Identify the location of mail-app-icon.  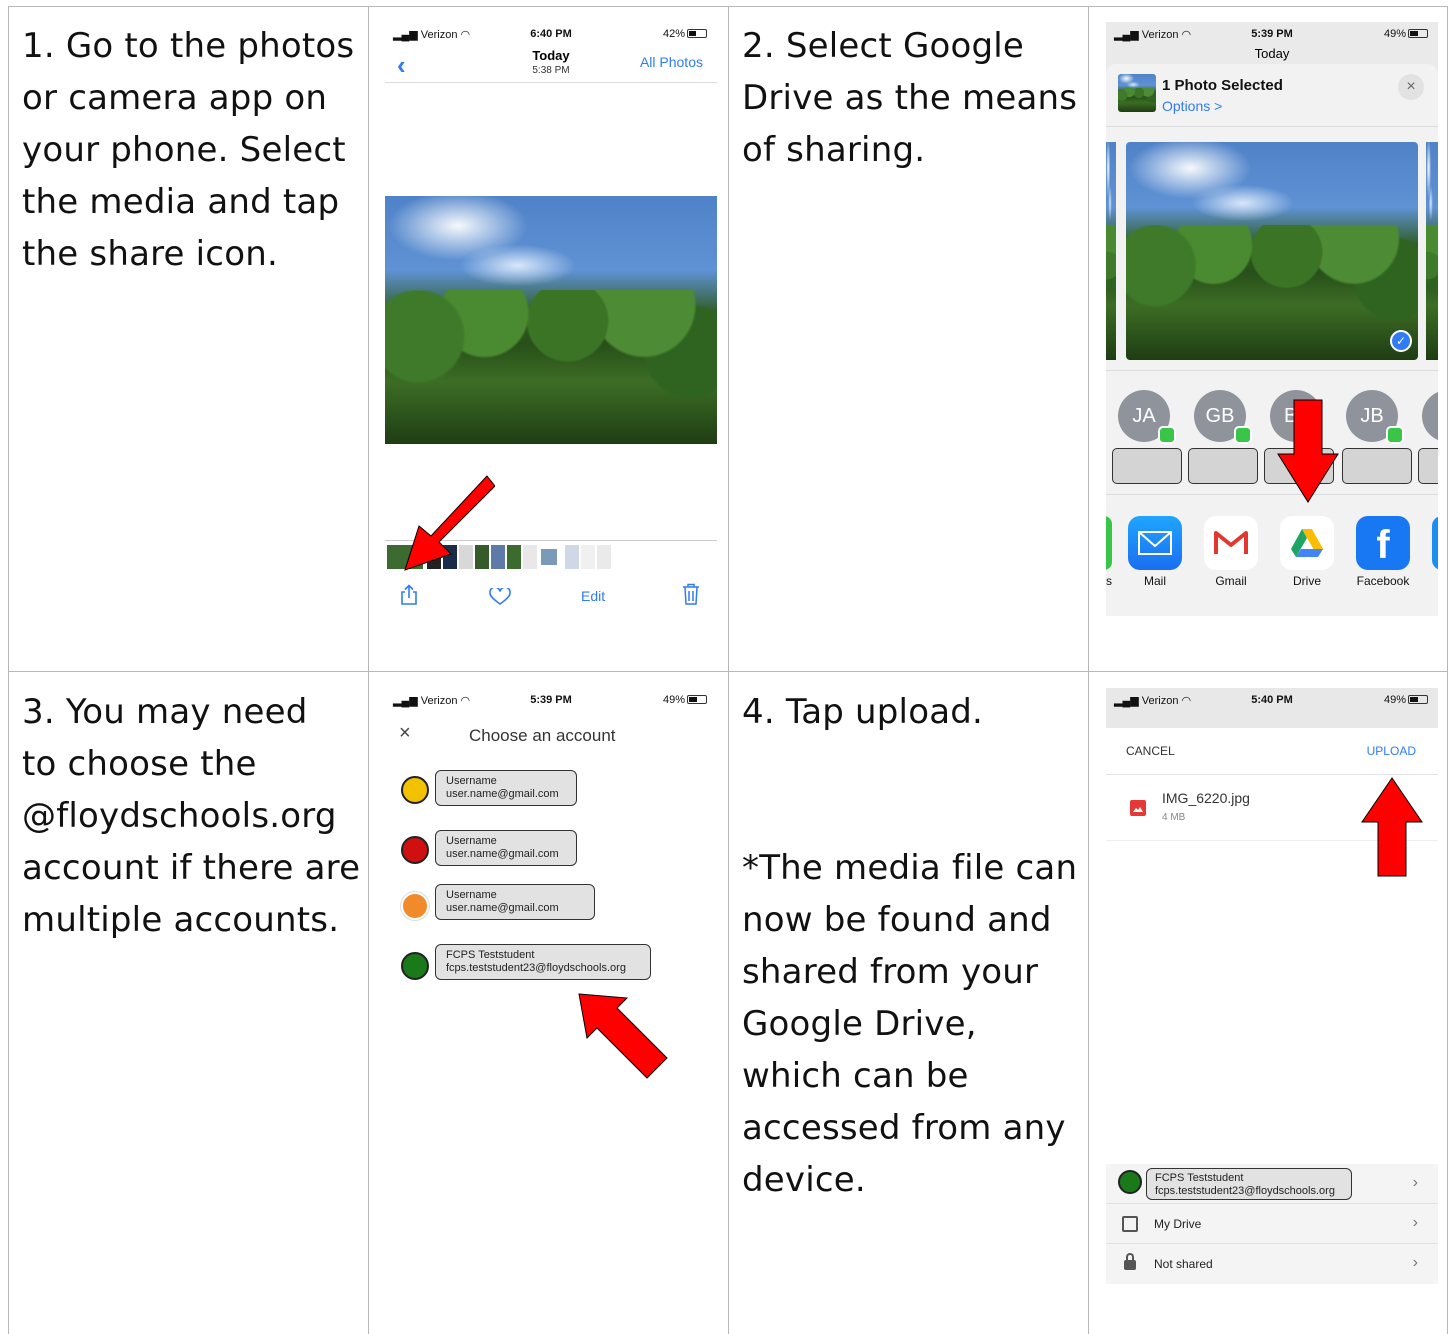
(1155, 543).